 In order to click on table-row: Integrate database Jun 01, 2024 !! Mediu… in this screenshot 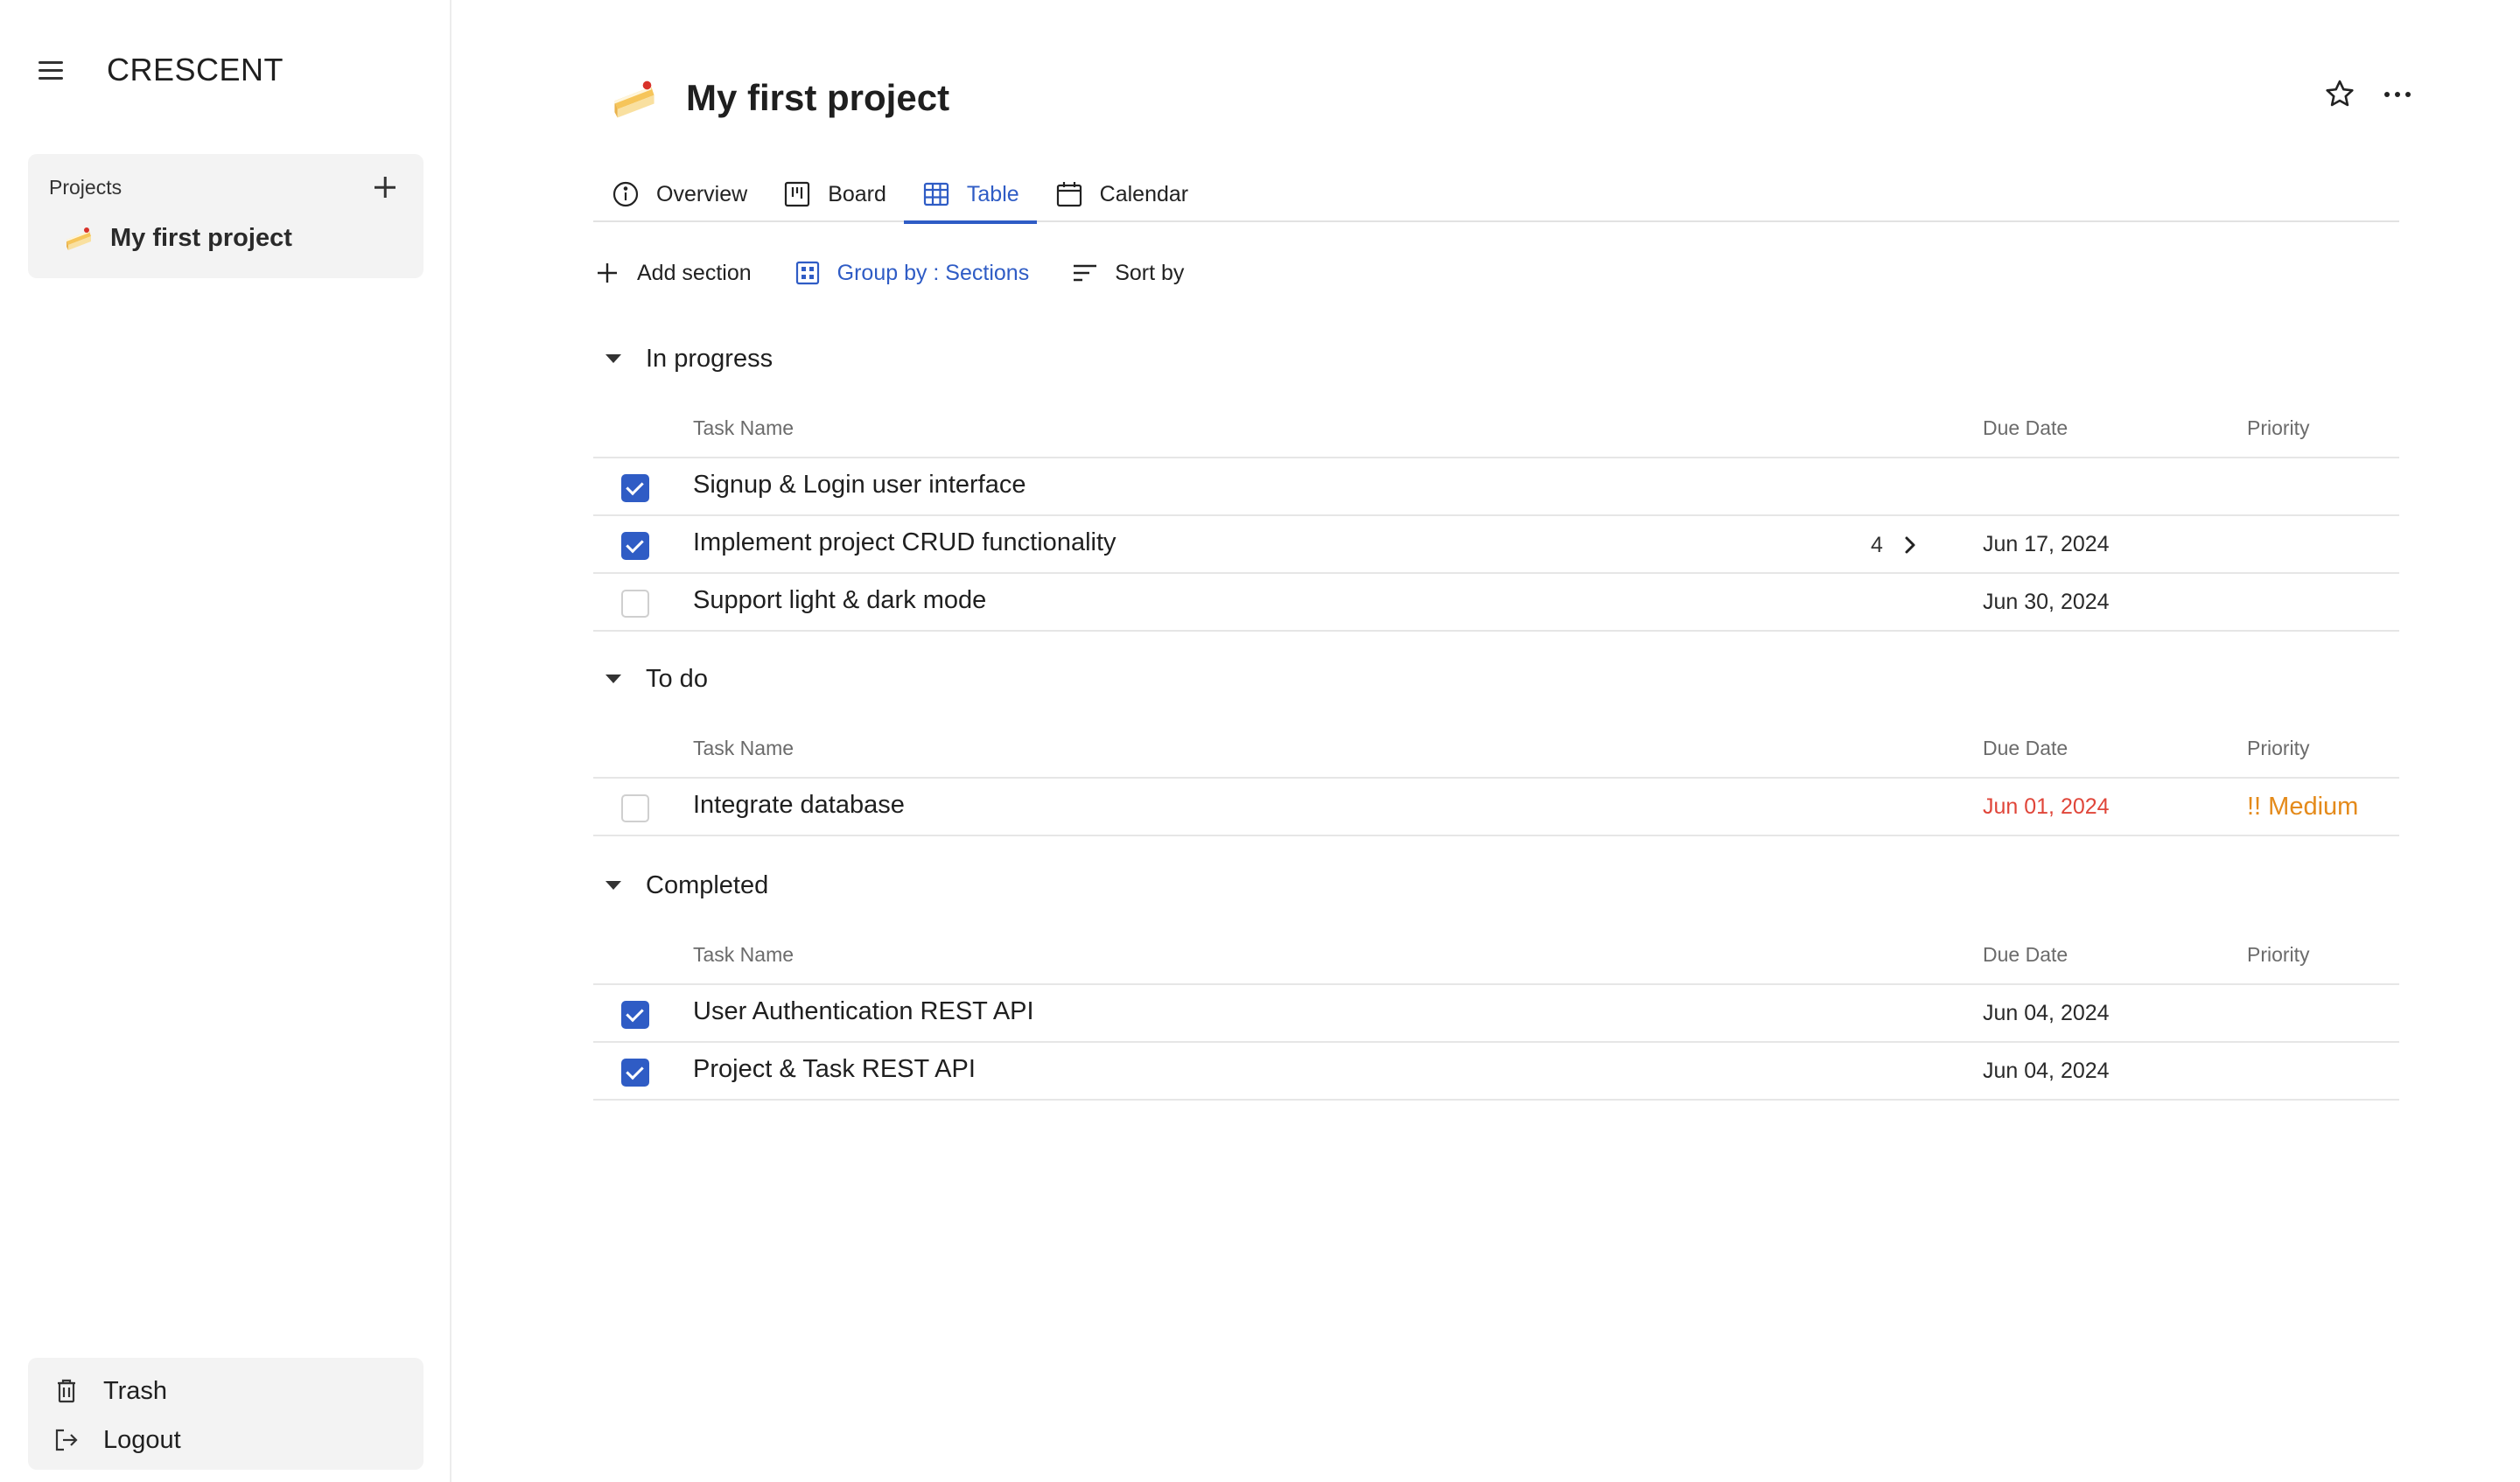, I will do `click(1496, 807)`.